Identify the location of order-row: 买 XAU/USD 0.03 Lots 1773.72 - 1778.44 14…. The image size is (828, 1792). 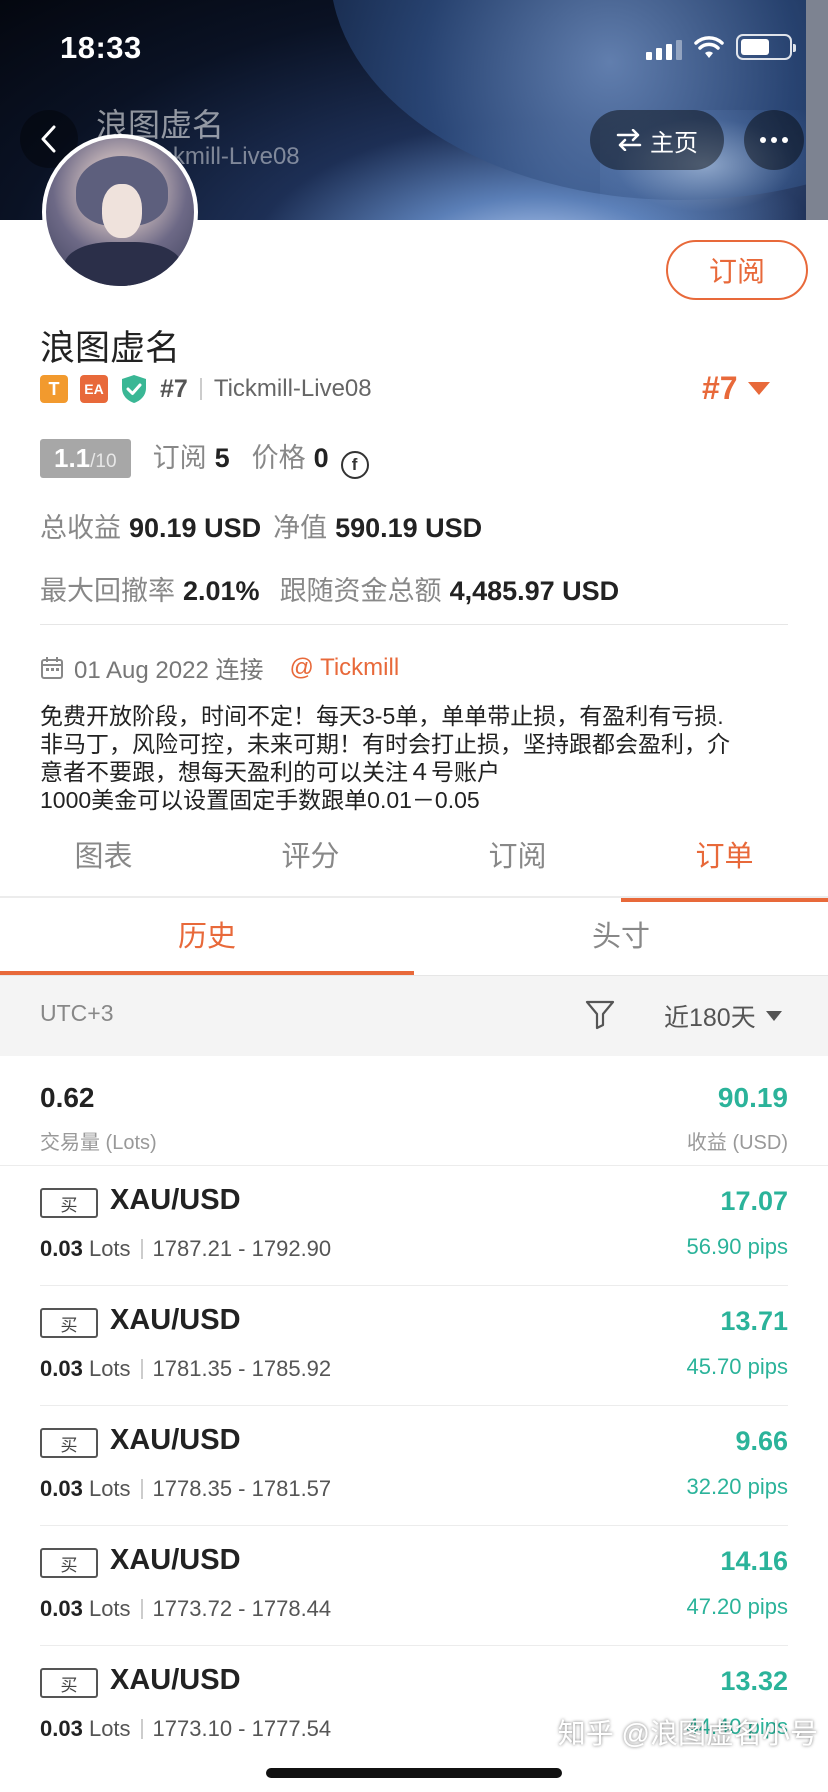
(414, 1586).